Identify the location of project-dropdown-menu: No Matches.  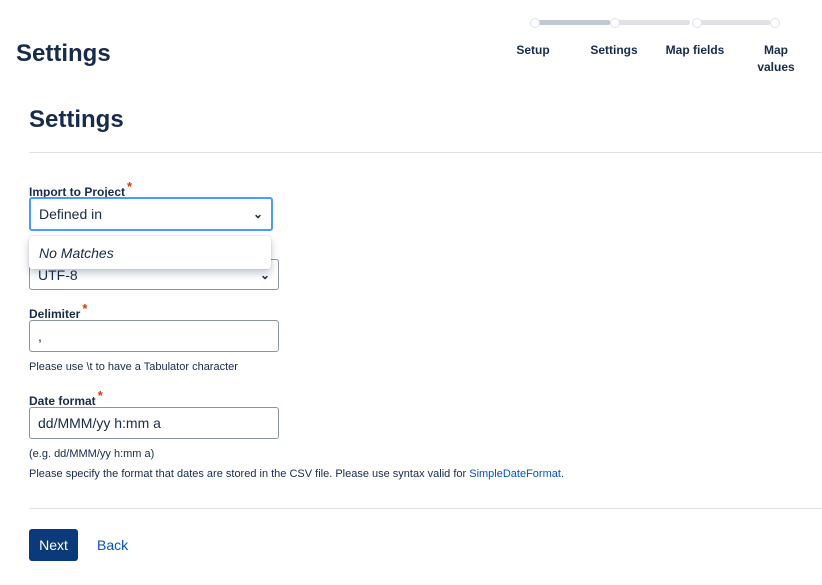
(150, 252).